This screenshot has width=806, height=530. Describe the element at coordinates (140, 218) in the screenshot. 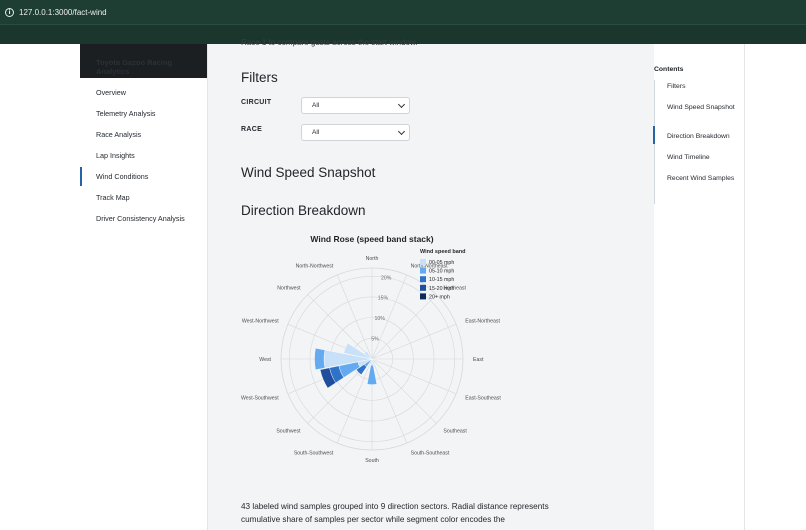

I see `sidebar-item-label: Driver Consistency Analysis` at that location.